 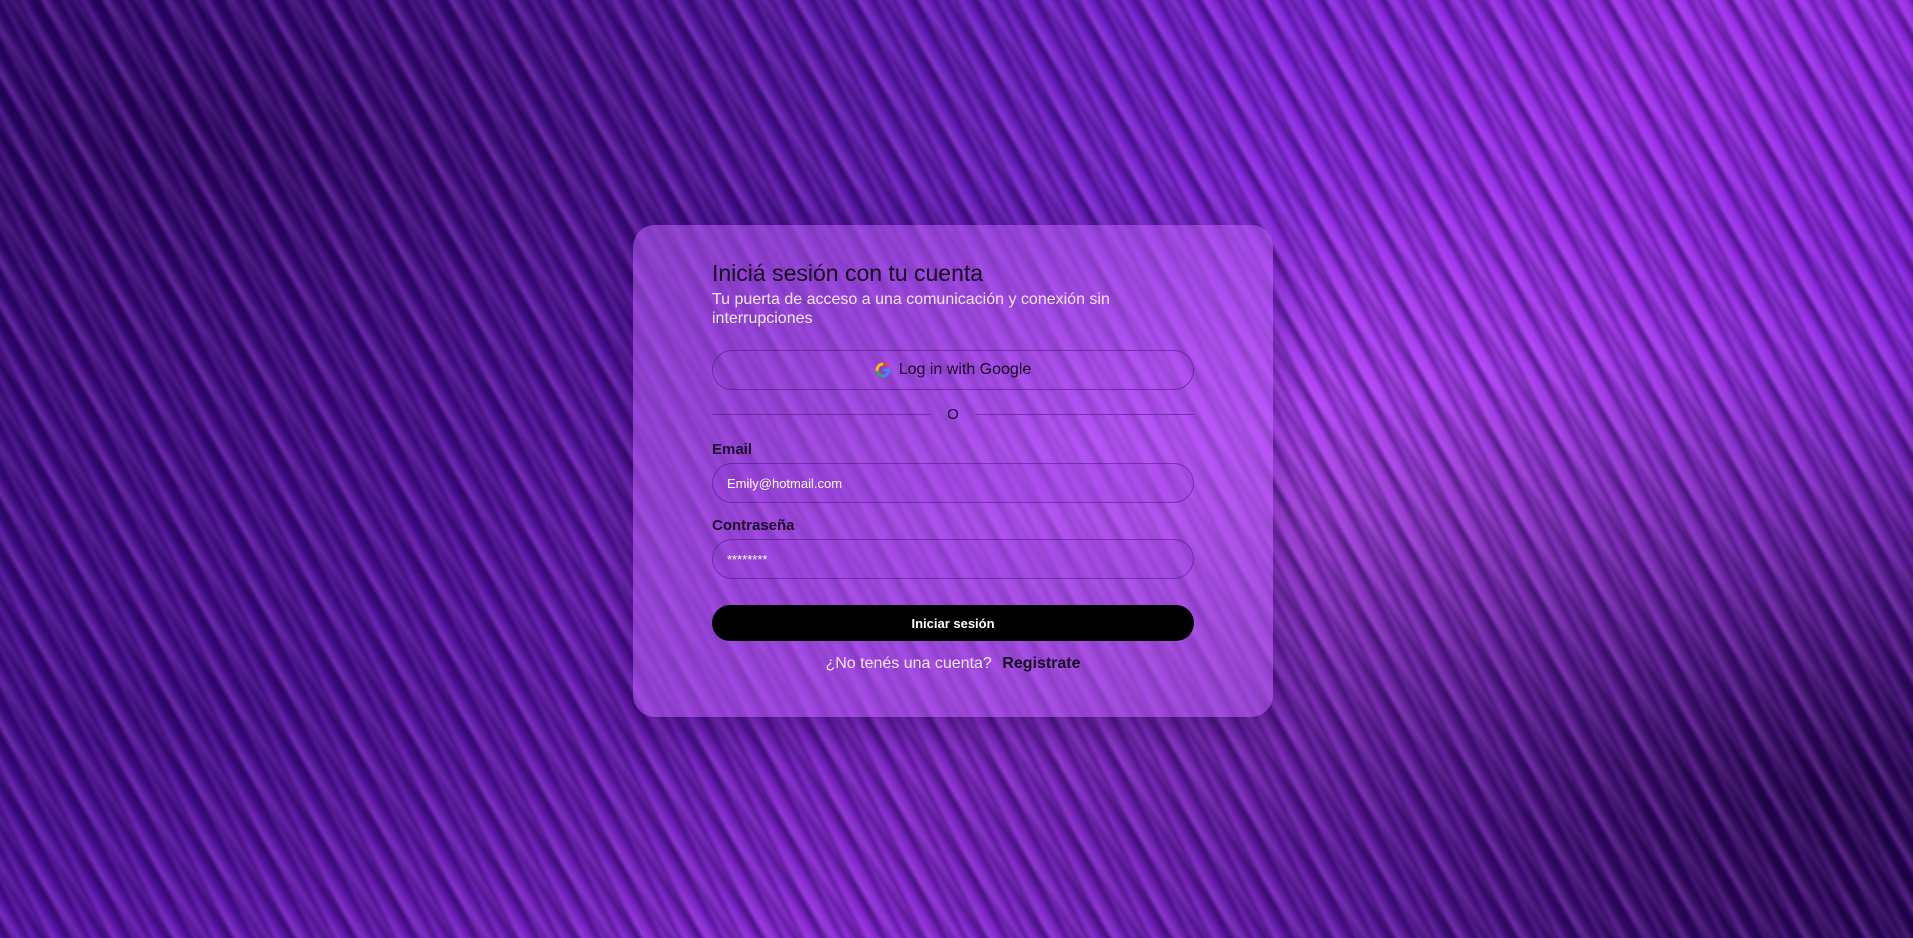 I want to click on password-field, so click(x=953, y=559).